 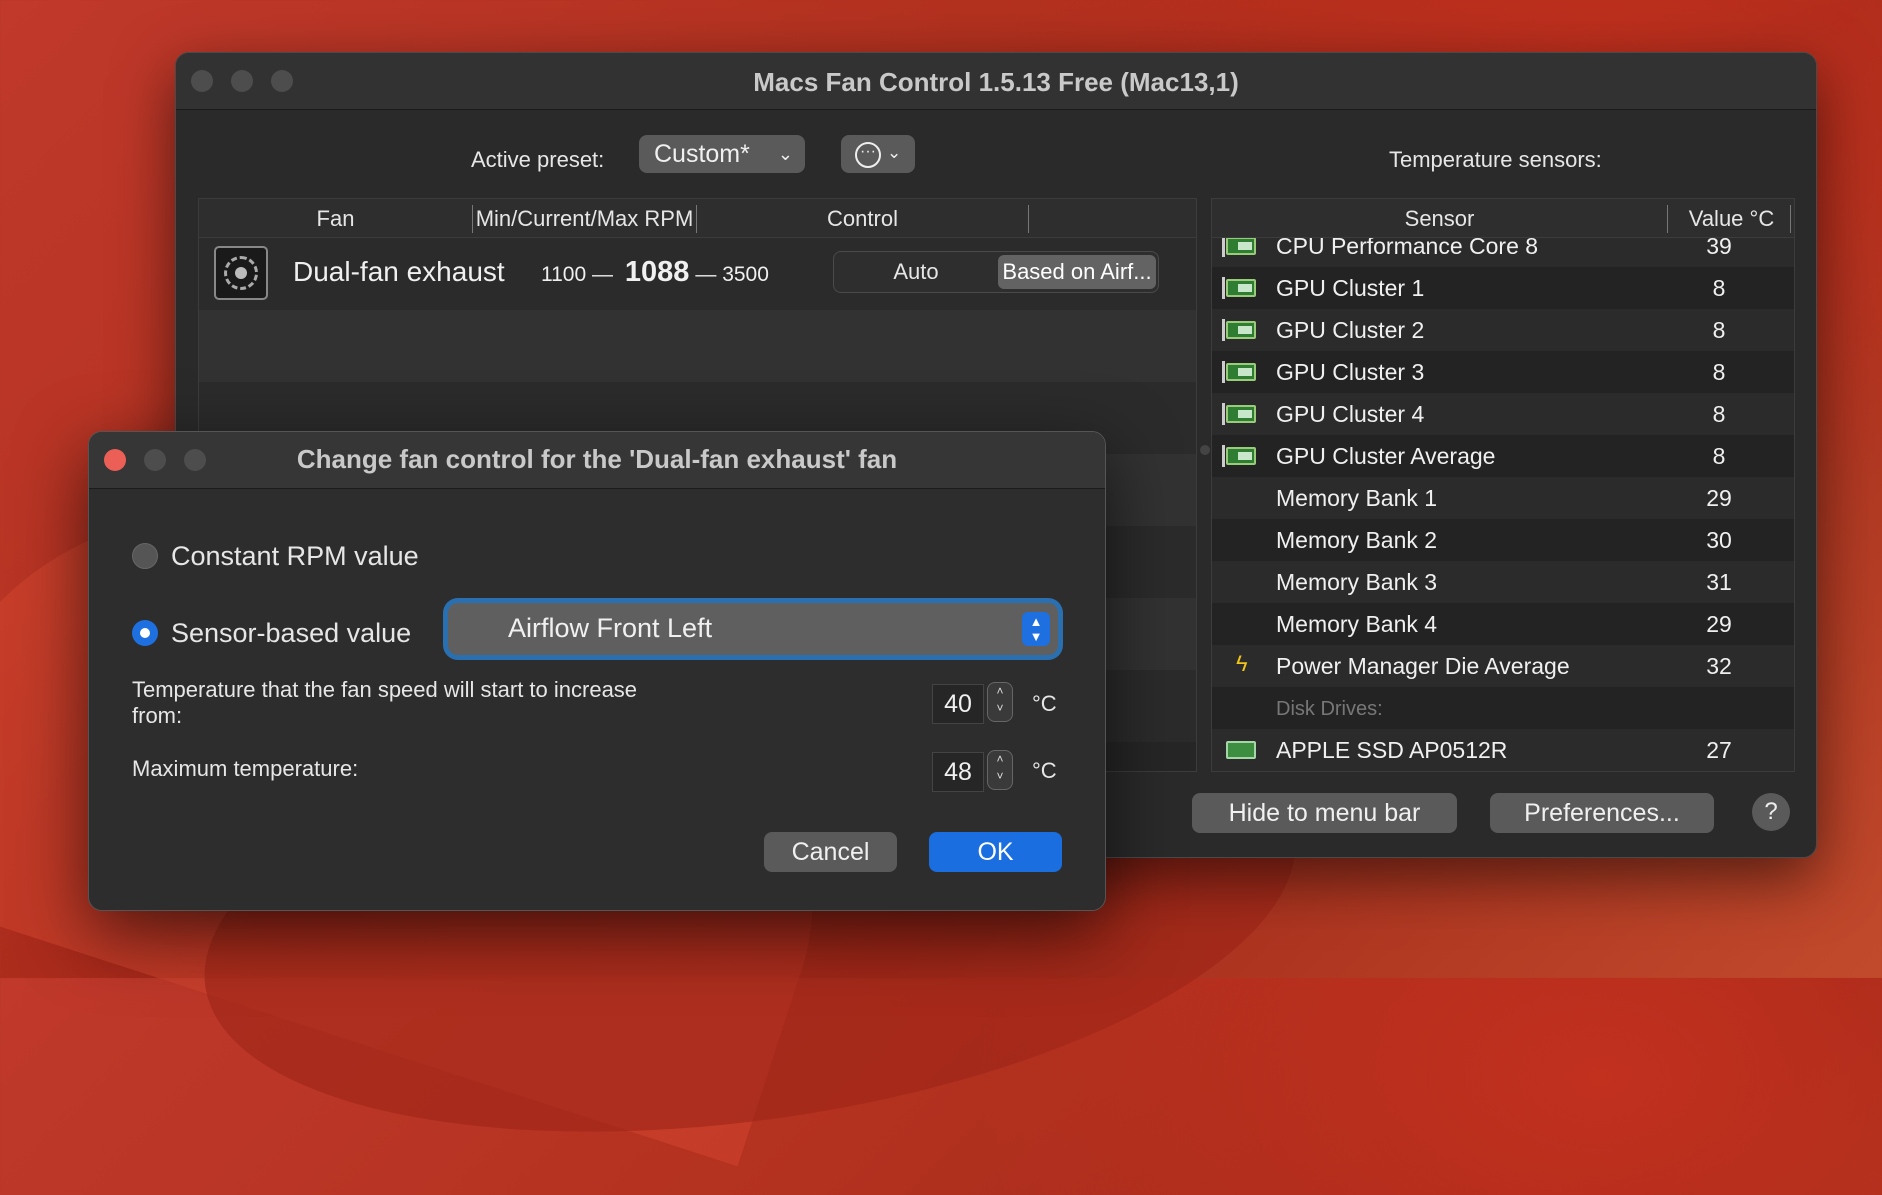 I want to click on fan-name: Dual-fan exhaust, so click(x=399, y=271).